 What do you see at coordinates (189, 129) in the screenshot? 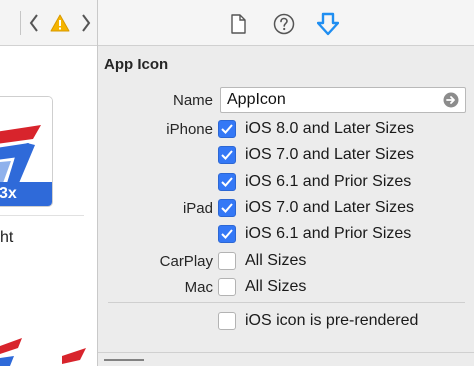
I see `iphone-group-label: iPhone` at bounding box center [189, 129].